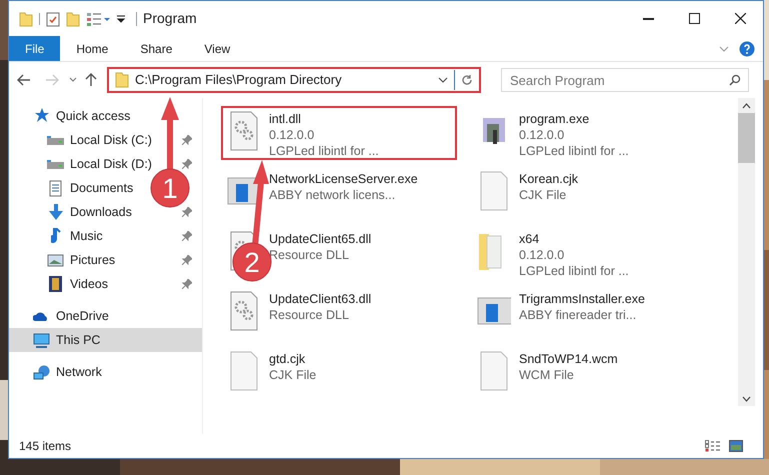 The image size is (769, 475). Describe the element at coordinates (467, 80) in the screenshot. I see `refresh-icon` at that location.